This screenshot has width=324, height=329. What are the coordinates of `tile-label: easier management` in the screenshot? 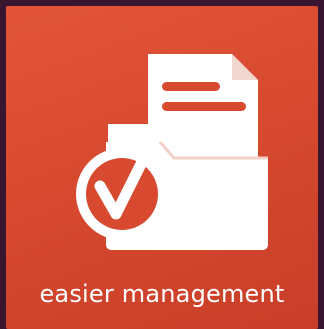 It's located at (162, 294).